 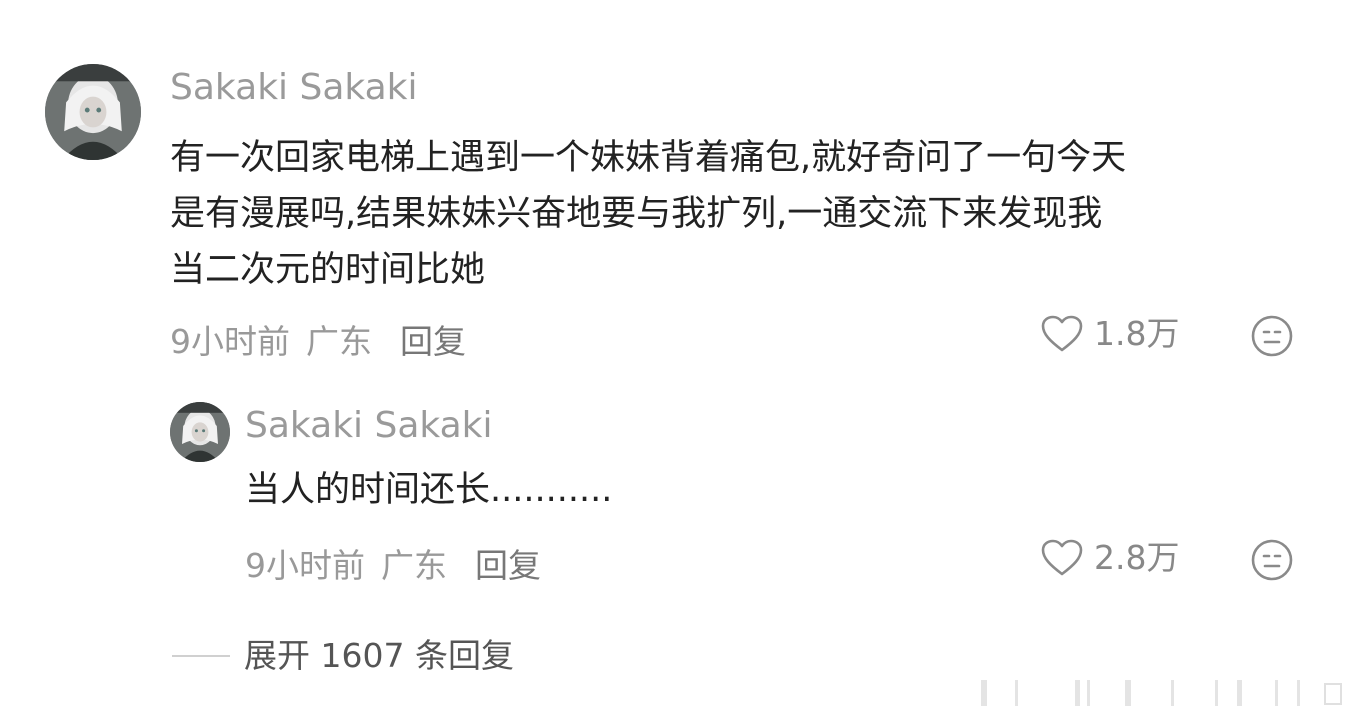 I want to click on reply-username: Sakaki Sakaki, so click(x=369, y=426).